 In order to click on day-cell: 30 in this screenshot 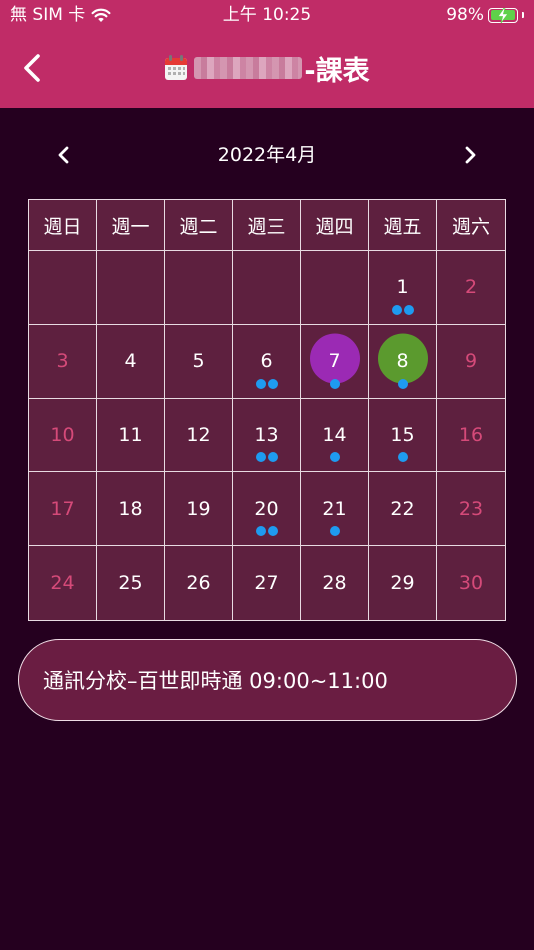, I will do `click(471, 583)`.